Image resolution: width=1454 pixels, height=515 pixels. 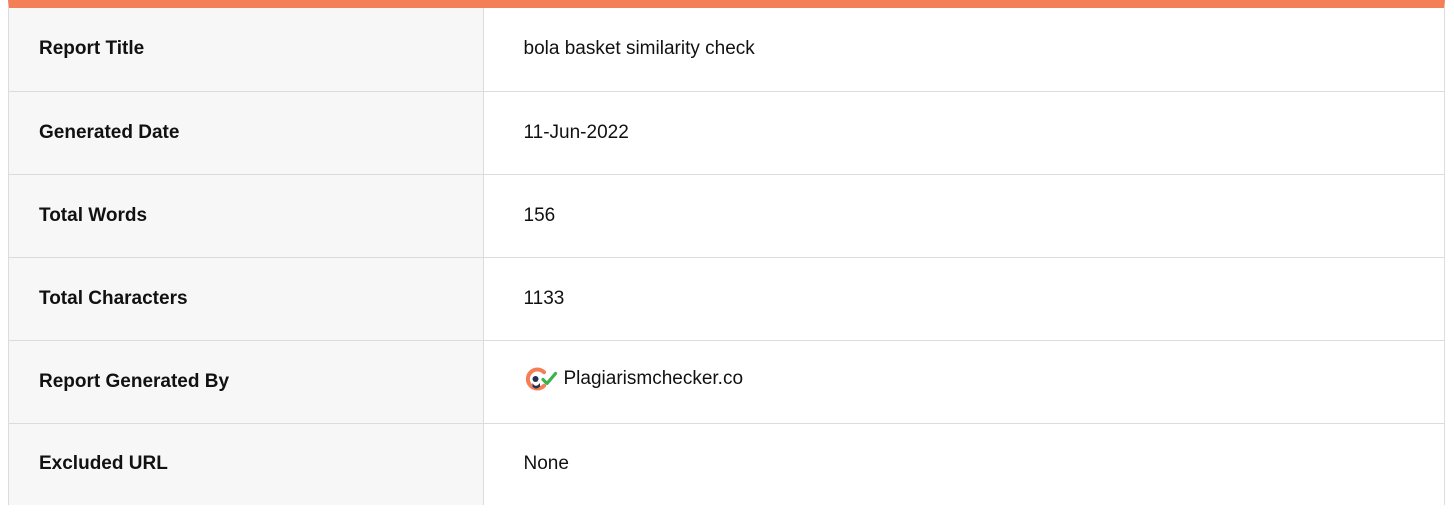 I want to click on generated-date-value: 11-Jun-2022, so click(x=963, y=133).